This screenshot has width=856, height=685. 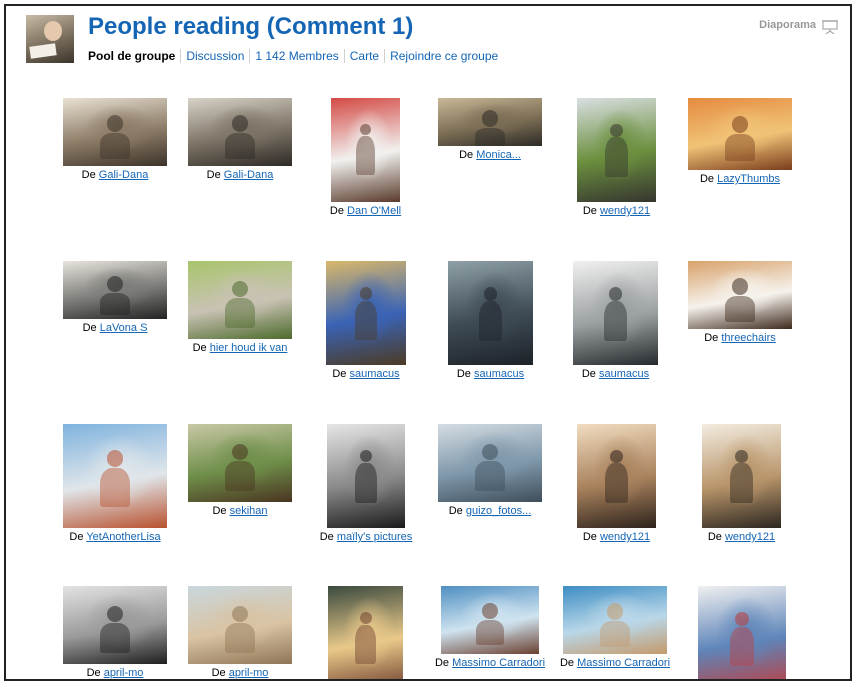 I want to click on photo-caption: De maïly's pictures, so click(x=366, y=537).